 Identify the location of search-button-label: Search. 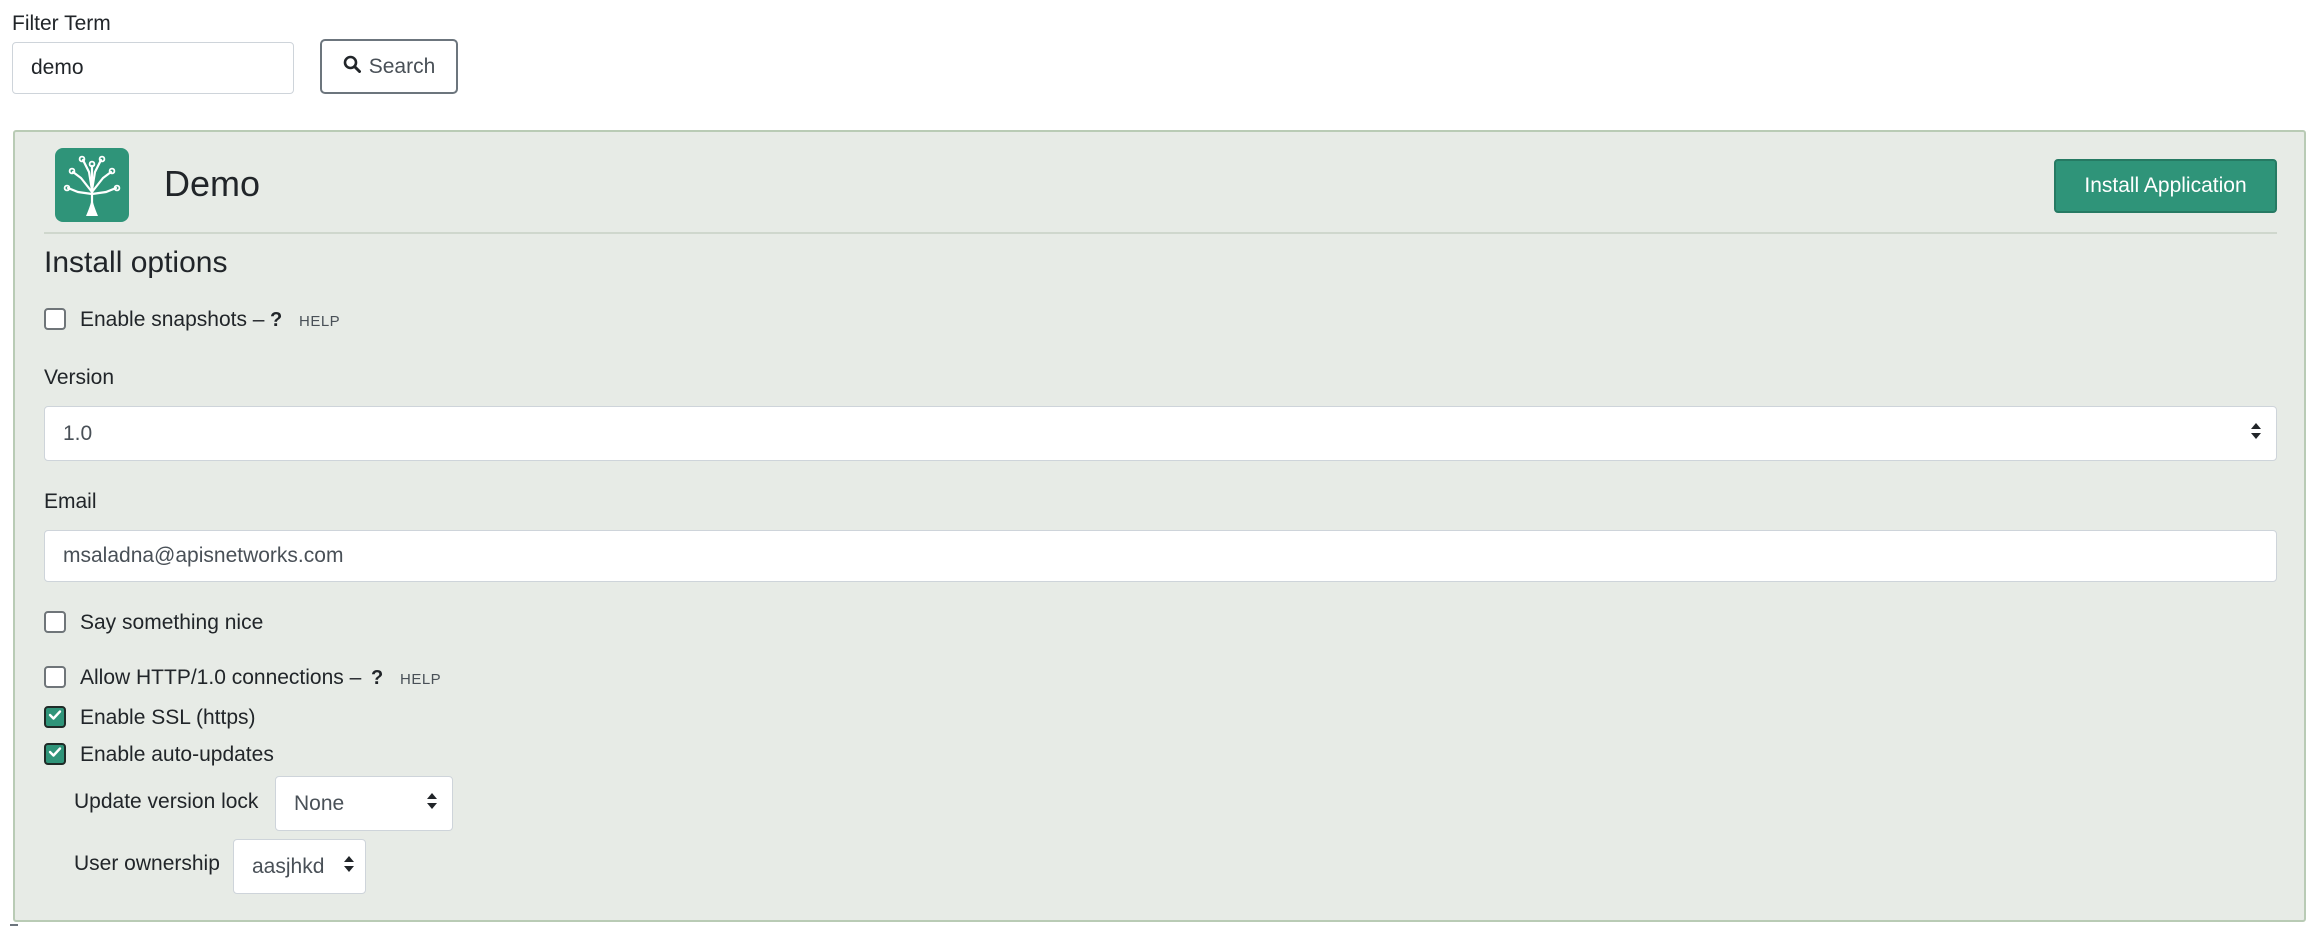
(402, 66).